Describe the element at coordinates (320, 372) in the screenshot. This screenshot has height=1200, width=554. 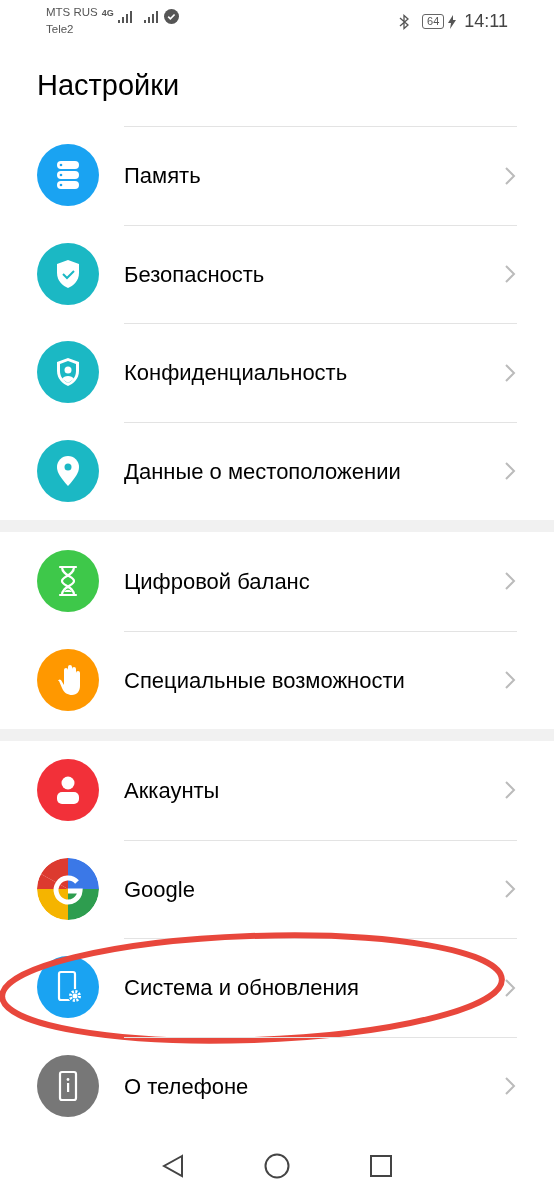
I see `settings-item: Конфиденциальность` at that location.